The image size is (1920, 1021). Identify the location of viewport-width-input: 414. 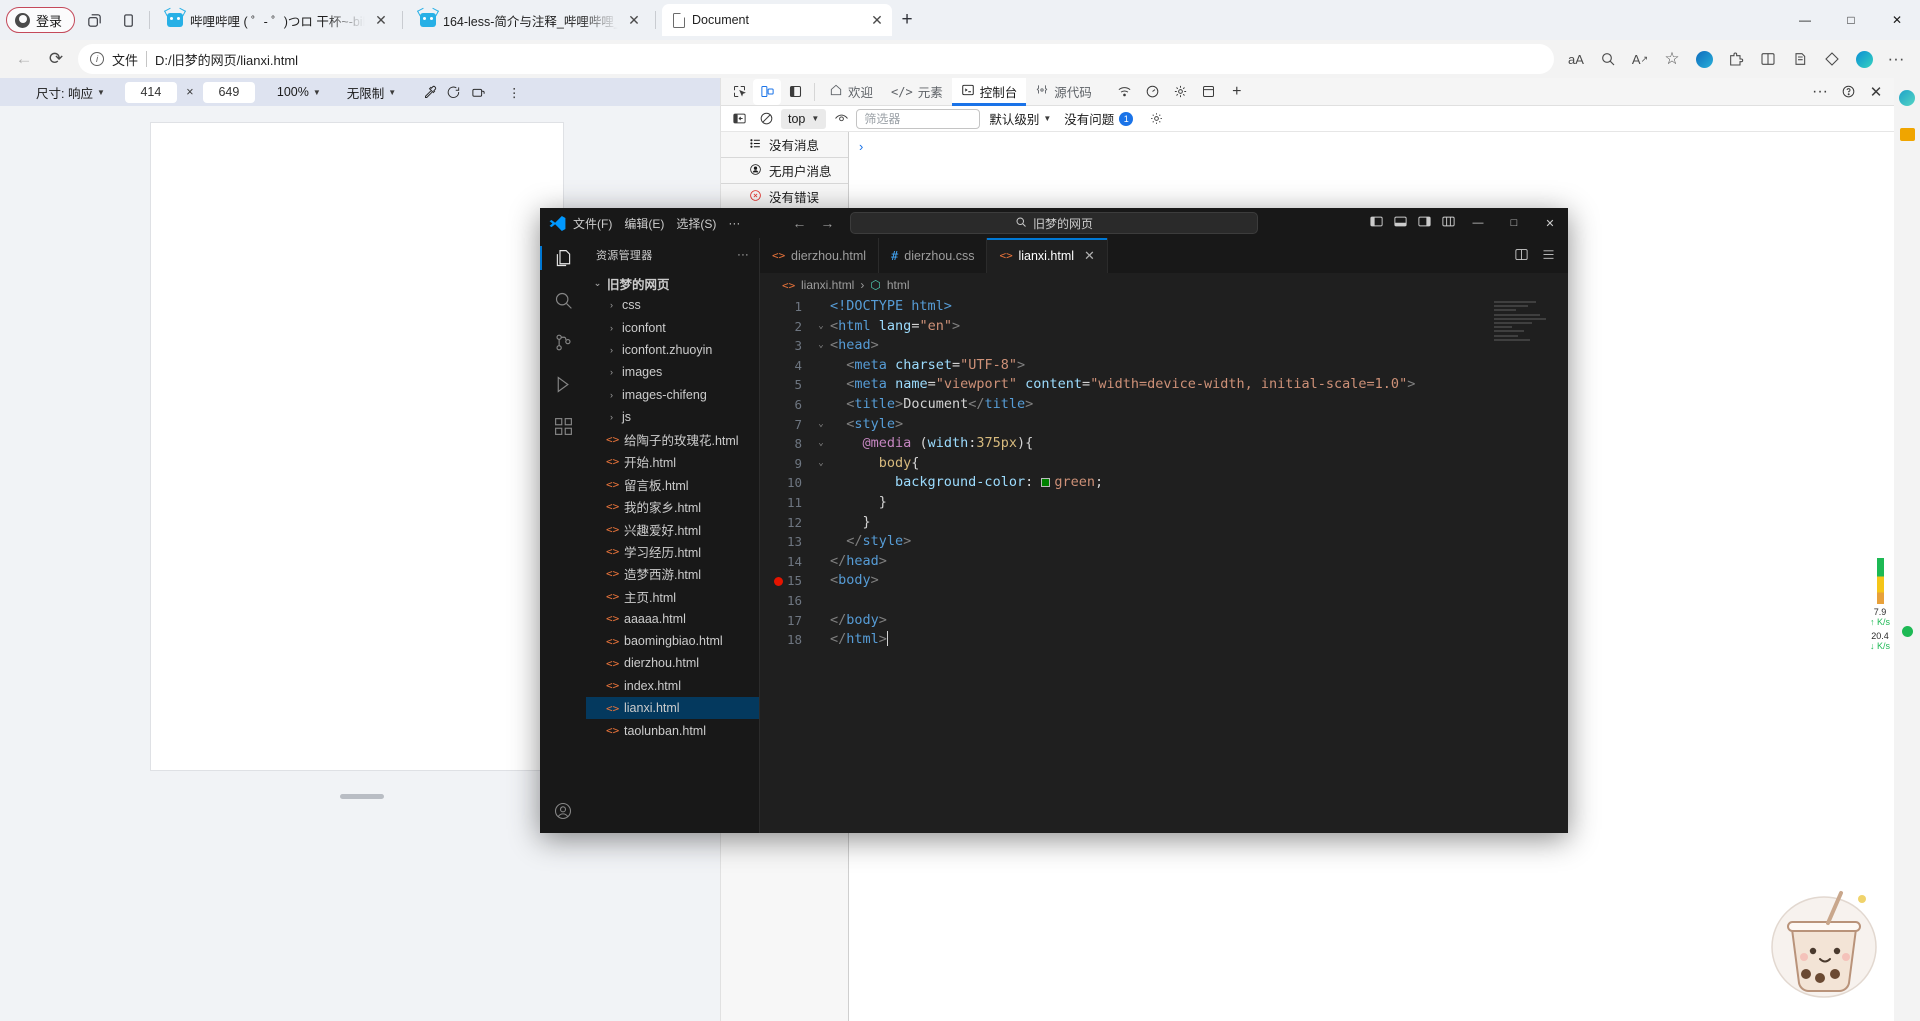
(150, 92).